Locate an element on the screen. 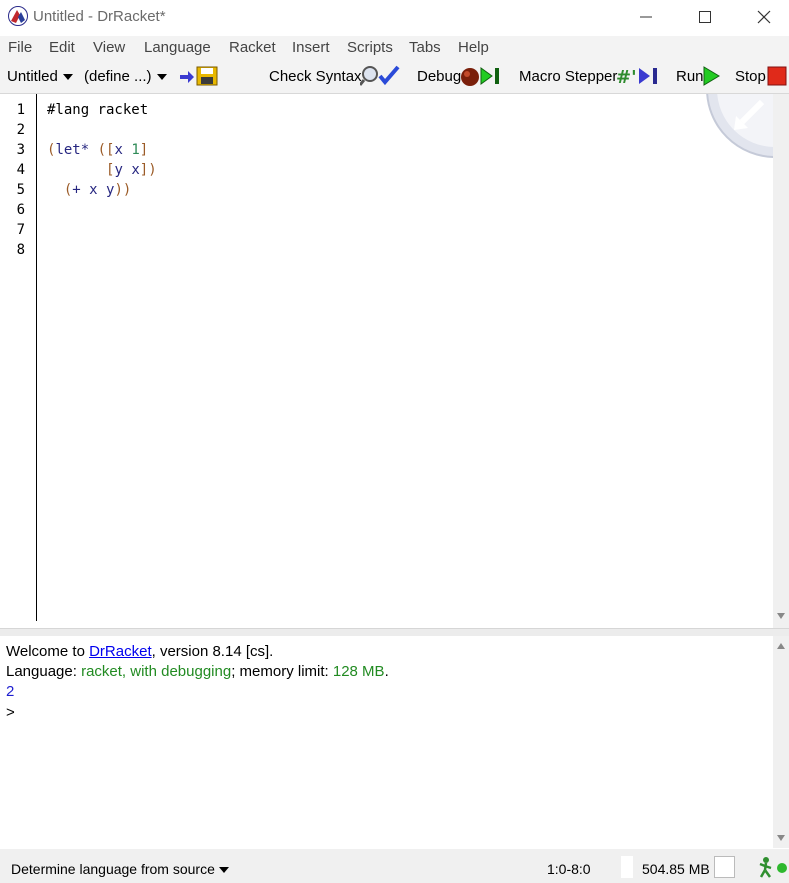 Image resolution: width=789 pixels, height=883 pixels. constant-token: 1 is located at coordinates (135, 150).